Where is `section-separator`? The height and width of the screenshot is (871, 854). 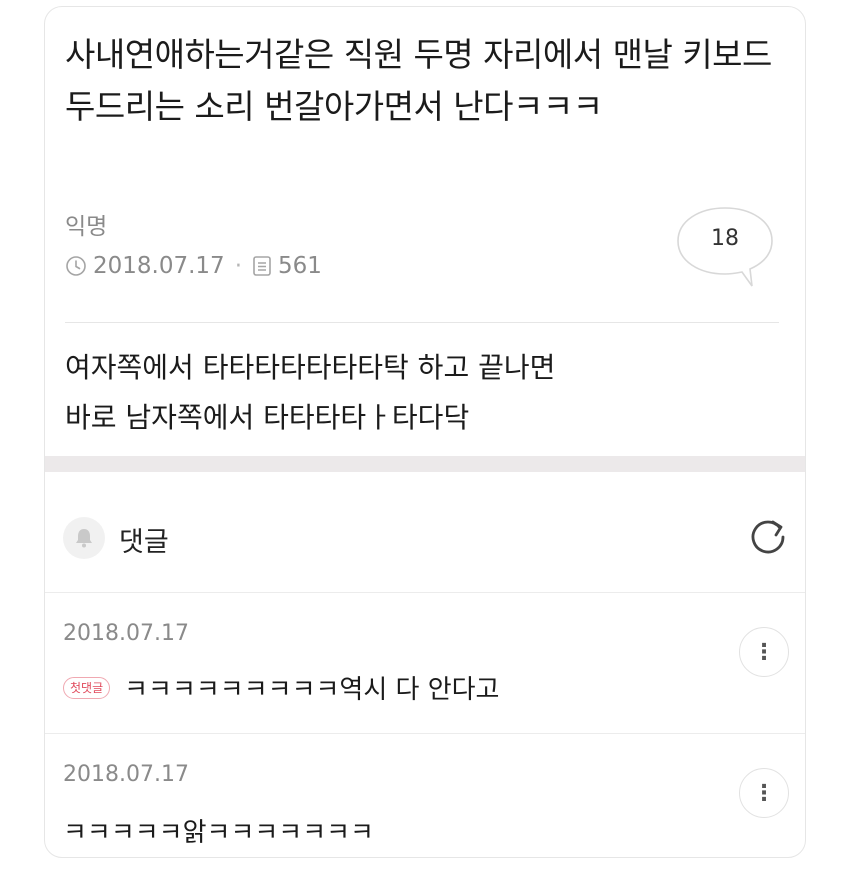 section-separator is located at coordinates (425, 464).